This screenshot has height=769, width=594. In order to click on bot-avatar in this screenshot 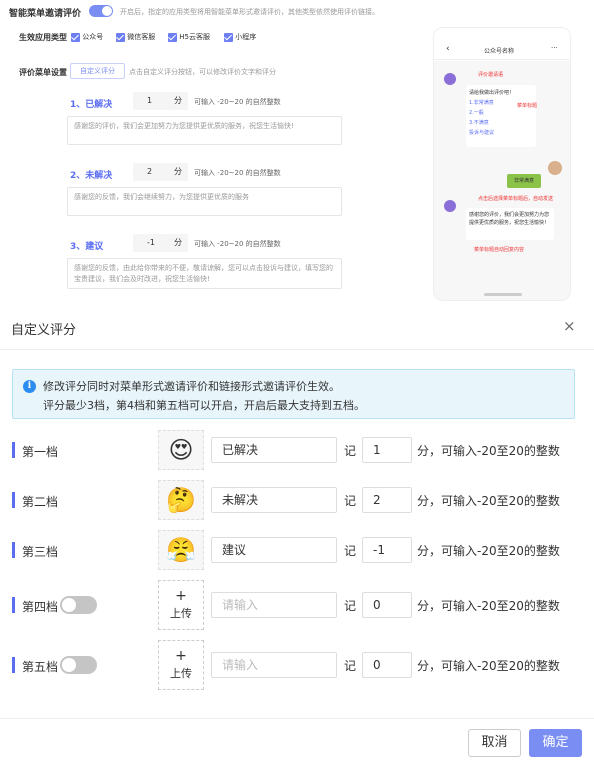, I will do `click(450, 79)`.